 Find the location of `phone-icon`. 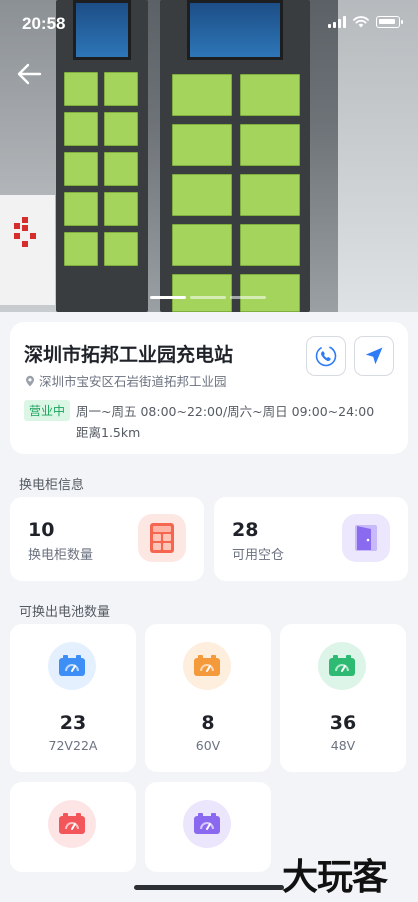

phone-icon is located at coordinates (326, 356).